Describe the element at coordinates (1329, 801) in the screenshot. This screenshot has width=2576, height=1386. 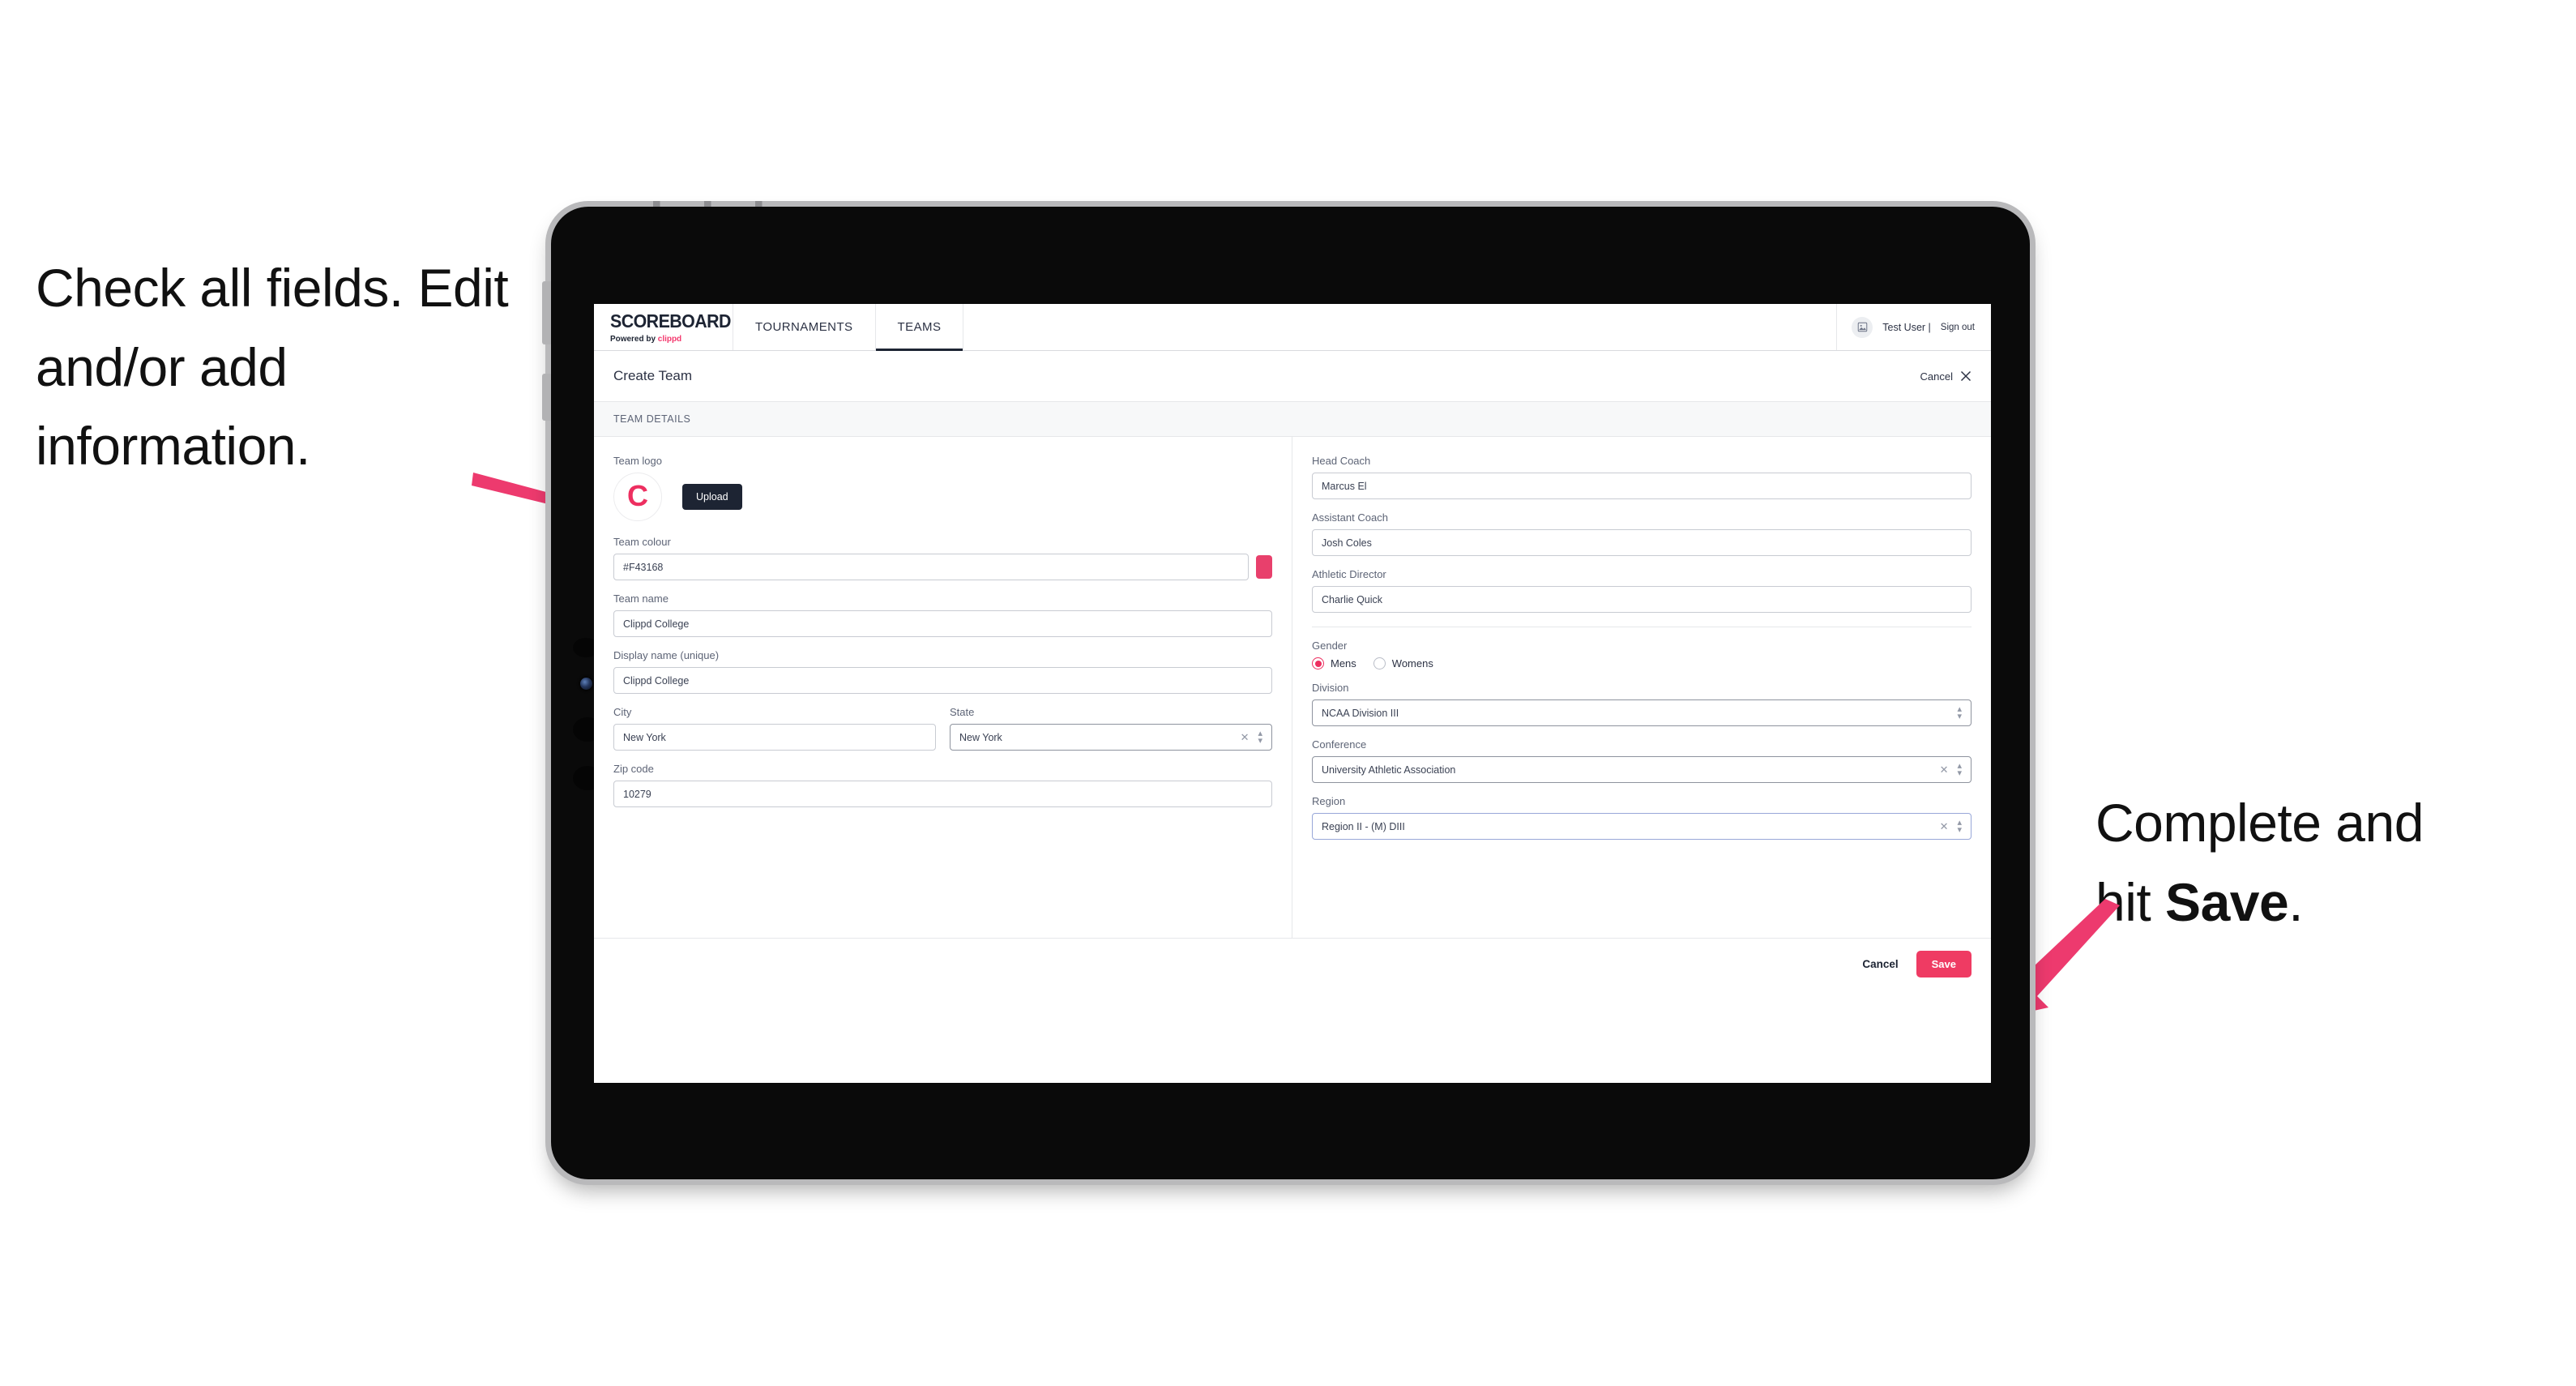
I see `region-label: Region` at that location.